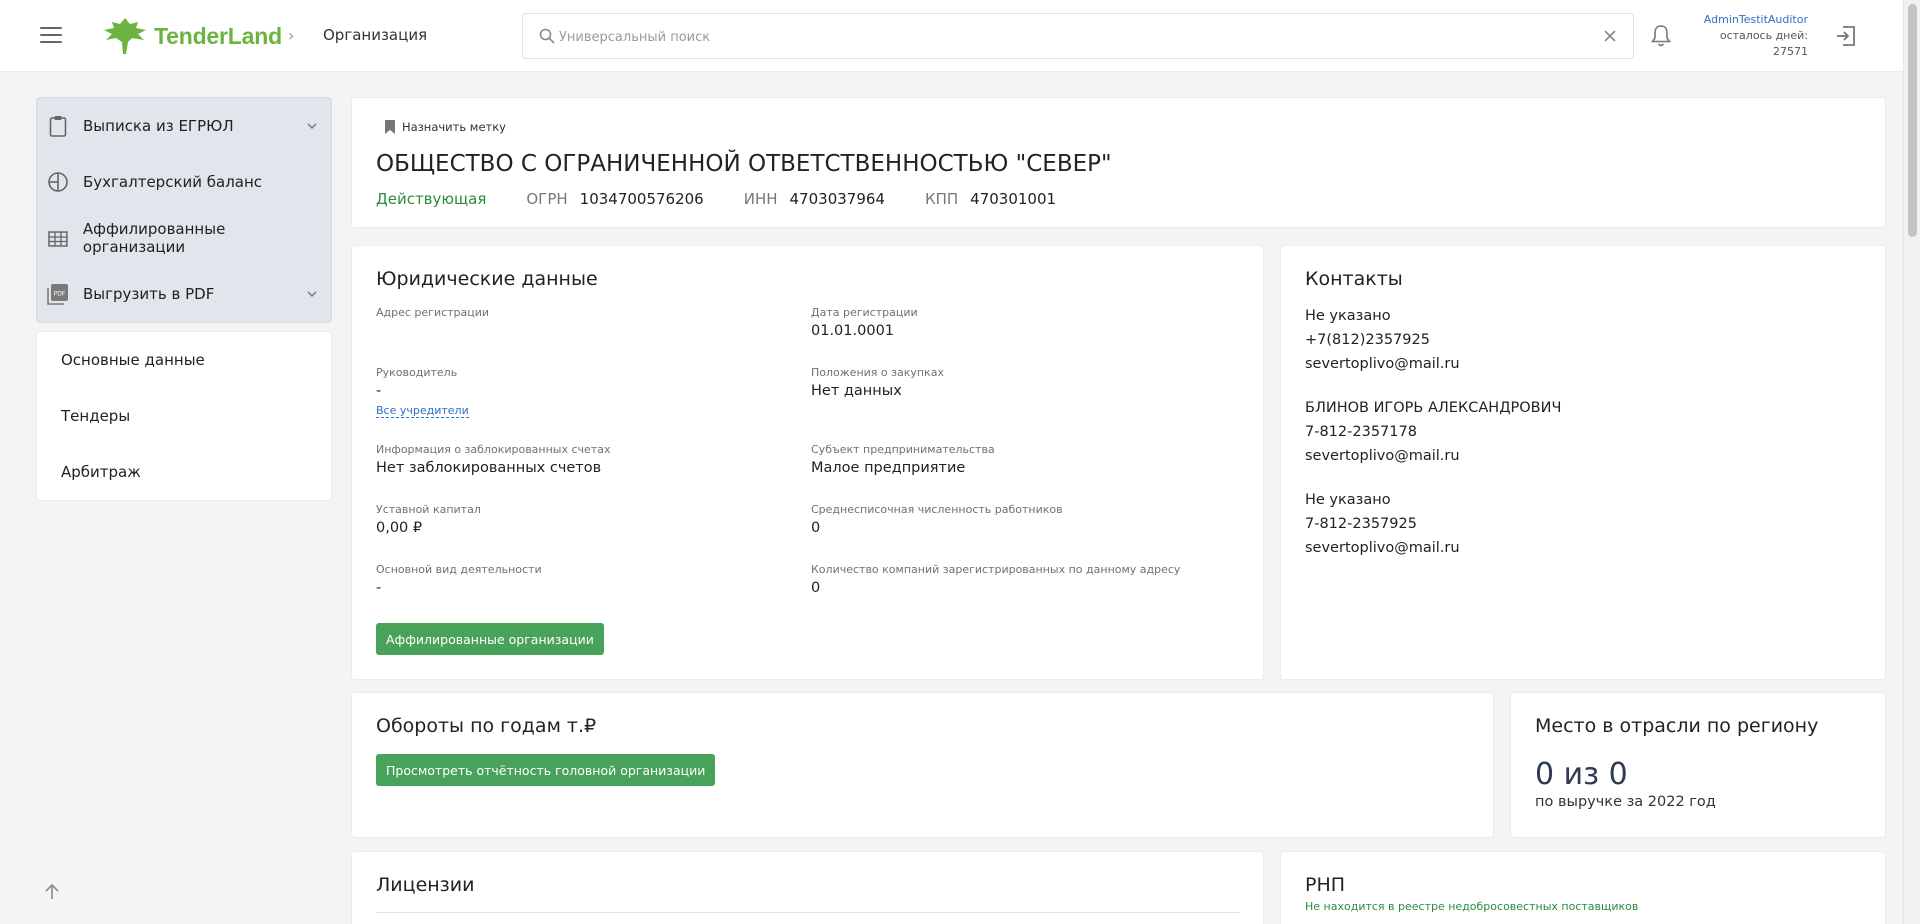 The height and width of the screenshot is (924, 1920). Describe the element at coordinates (493, 449) in the screenshot. I see `blocked-label: Информация о заблокированных счетах` at that location.